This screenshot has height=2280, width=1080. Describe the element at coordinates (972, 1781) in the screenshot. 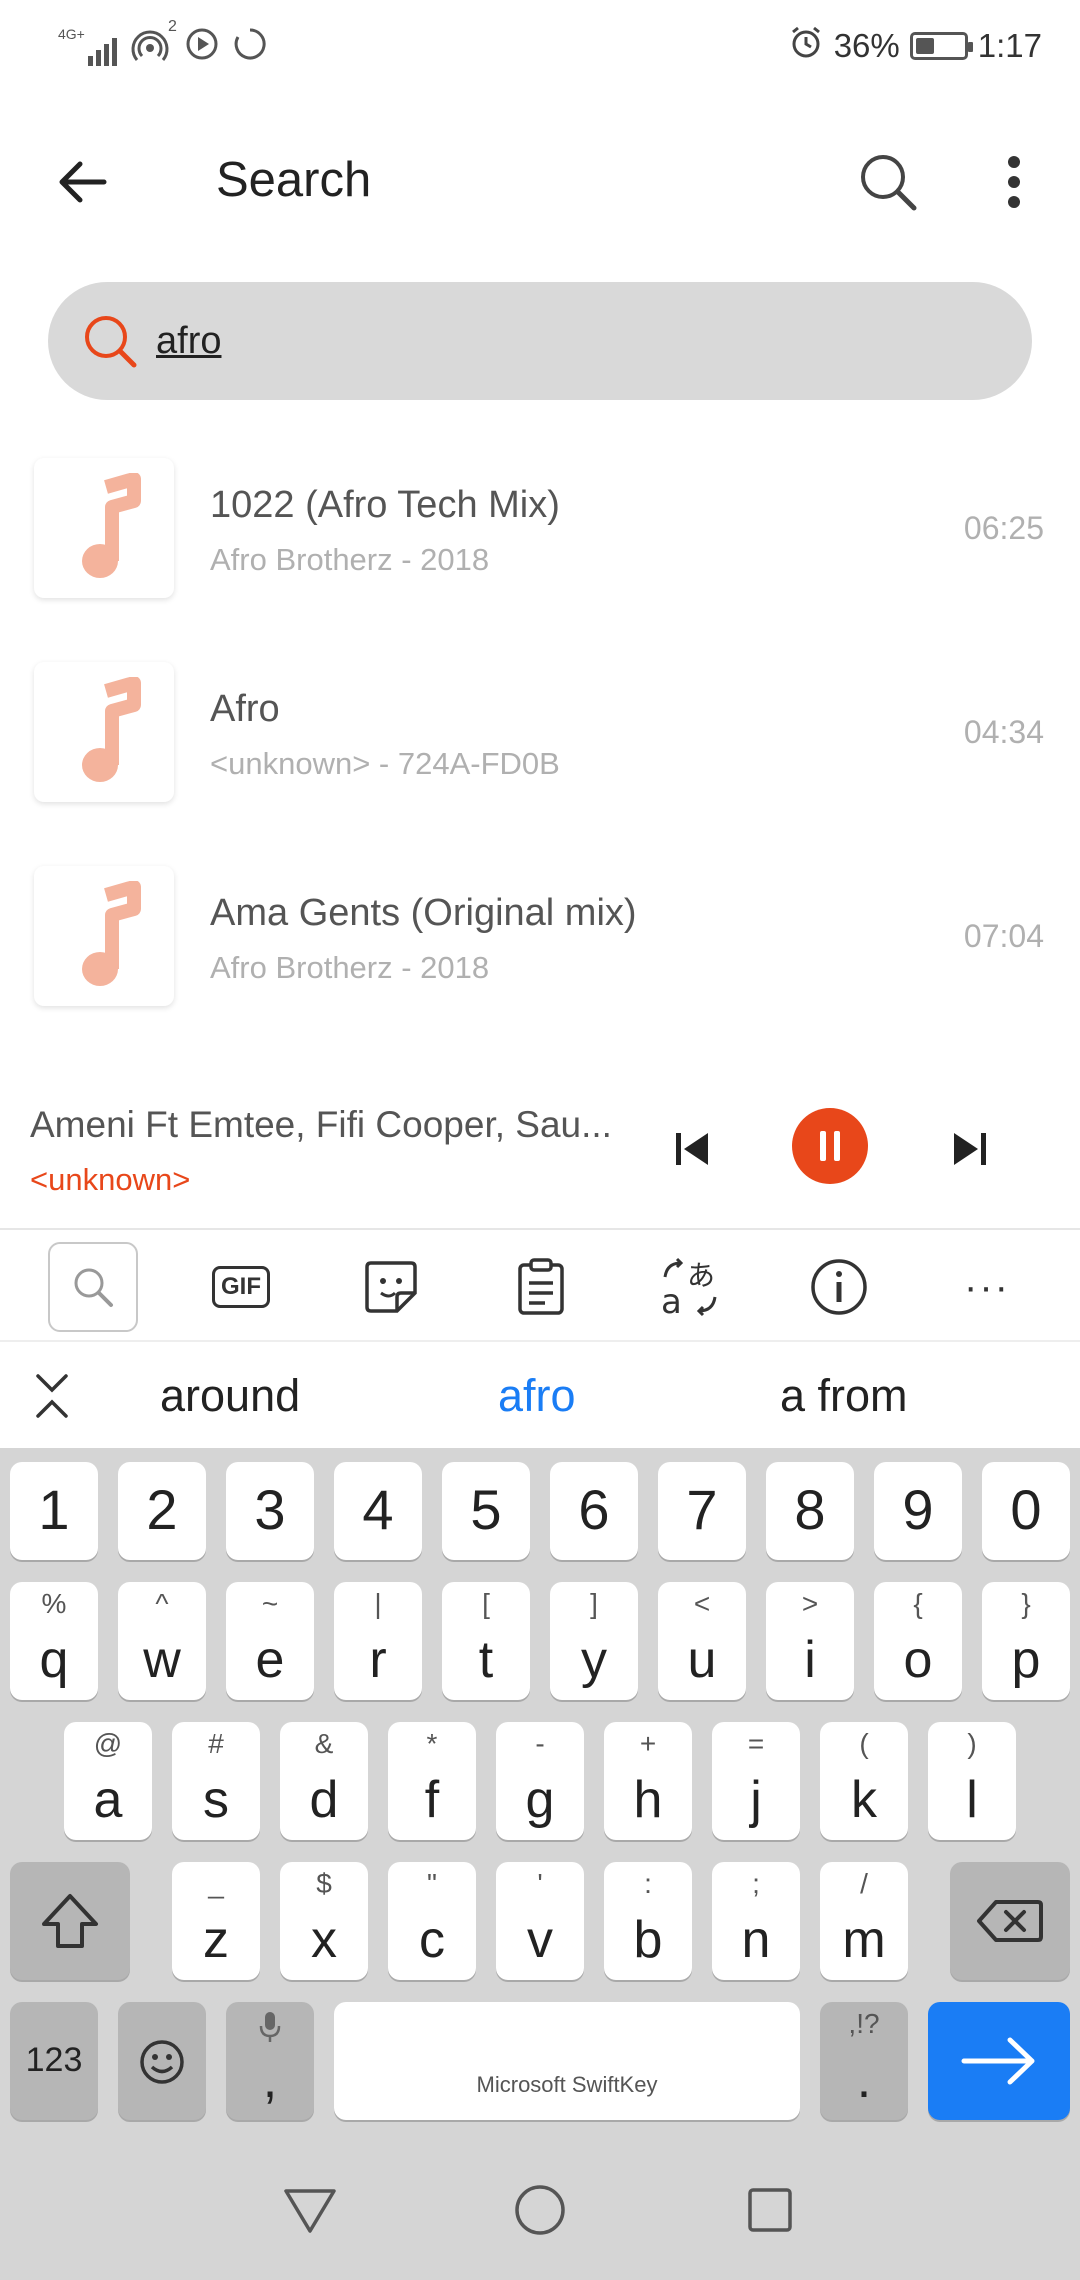

I see `key-l: ) l` at that location.